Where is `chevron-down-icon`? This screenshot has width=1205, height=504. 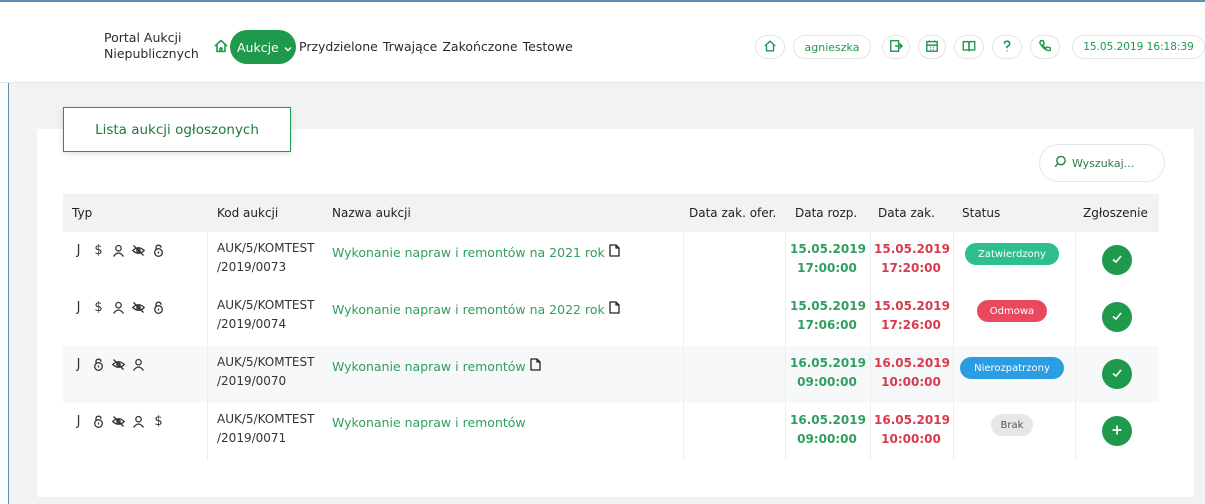 chevron-down-icon is located at coordinates (288, 47).